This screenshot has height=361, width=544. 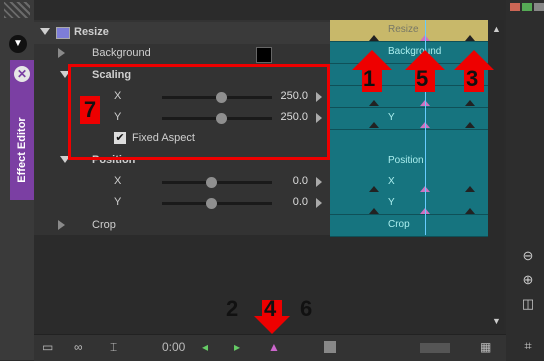 What do you see at coordinates (472, 78) in the screenshot?
I see `annotation-3: 3` at bounding box center [472, 78].